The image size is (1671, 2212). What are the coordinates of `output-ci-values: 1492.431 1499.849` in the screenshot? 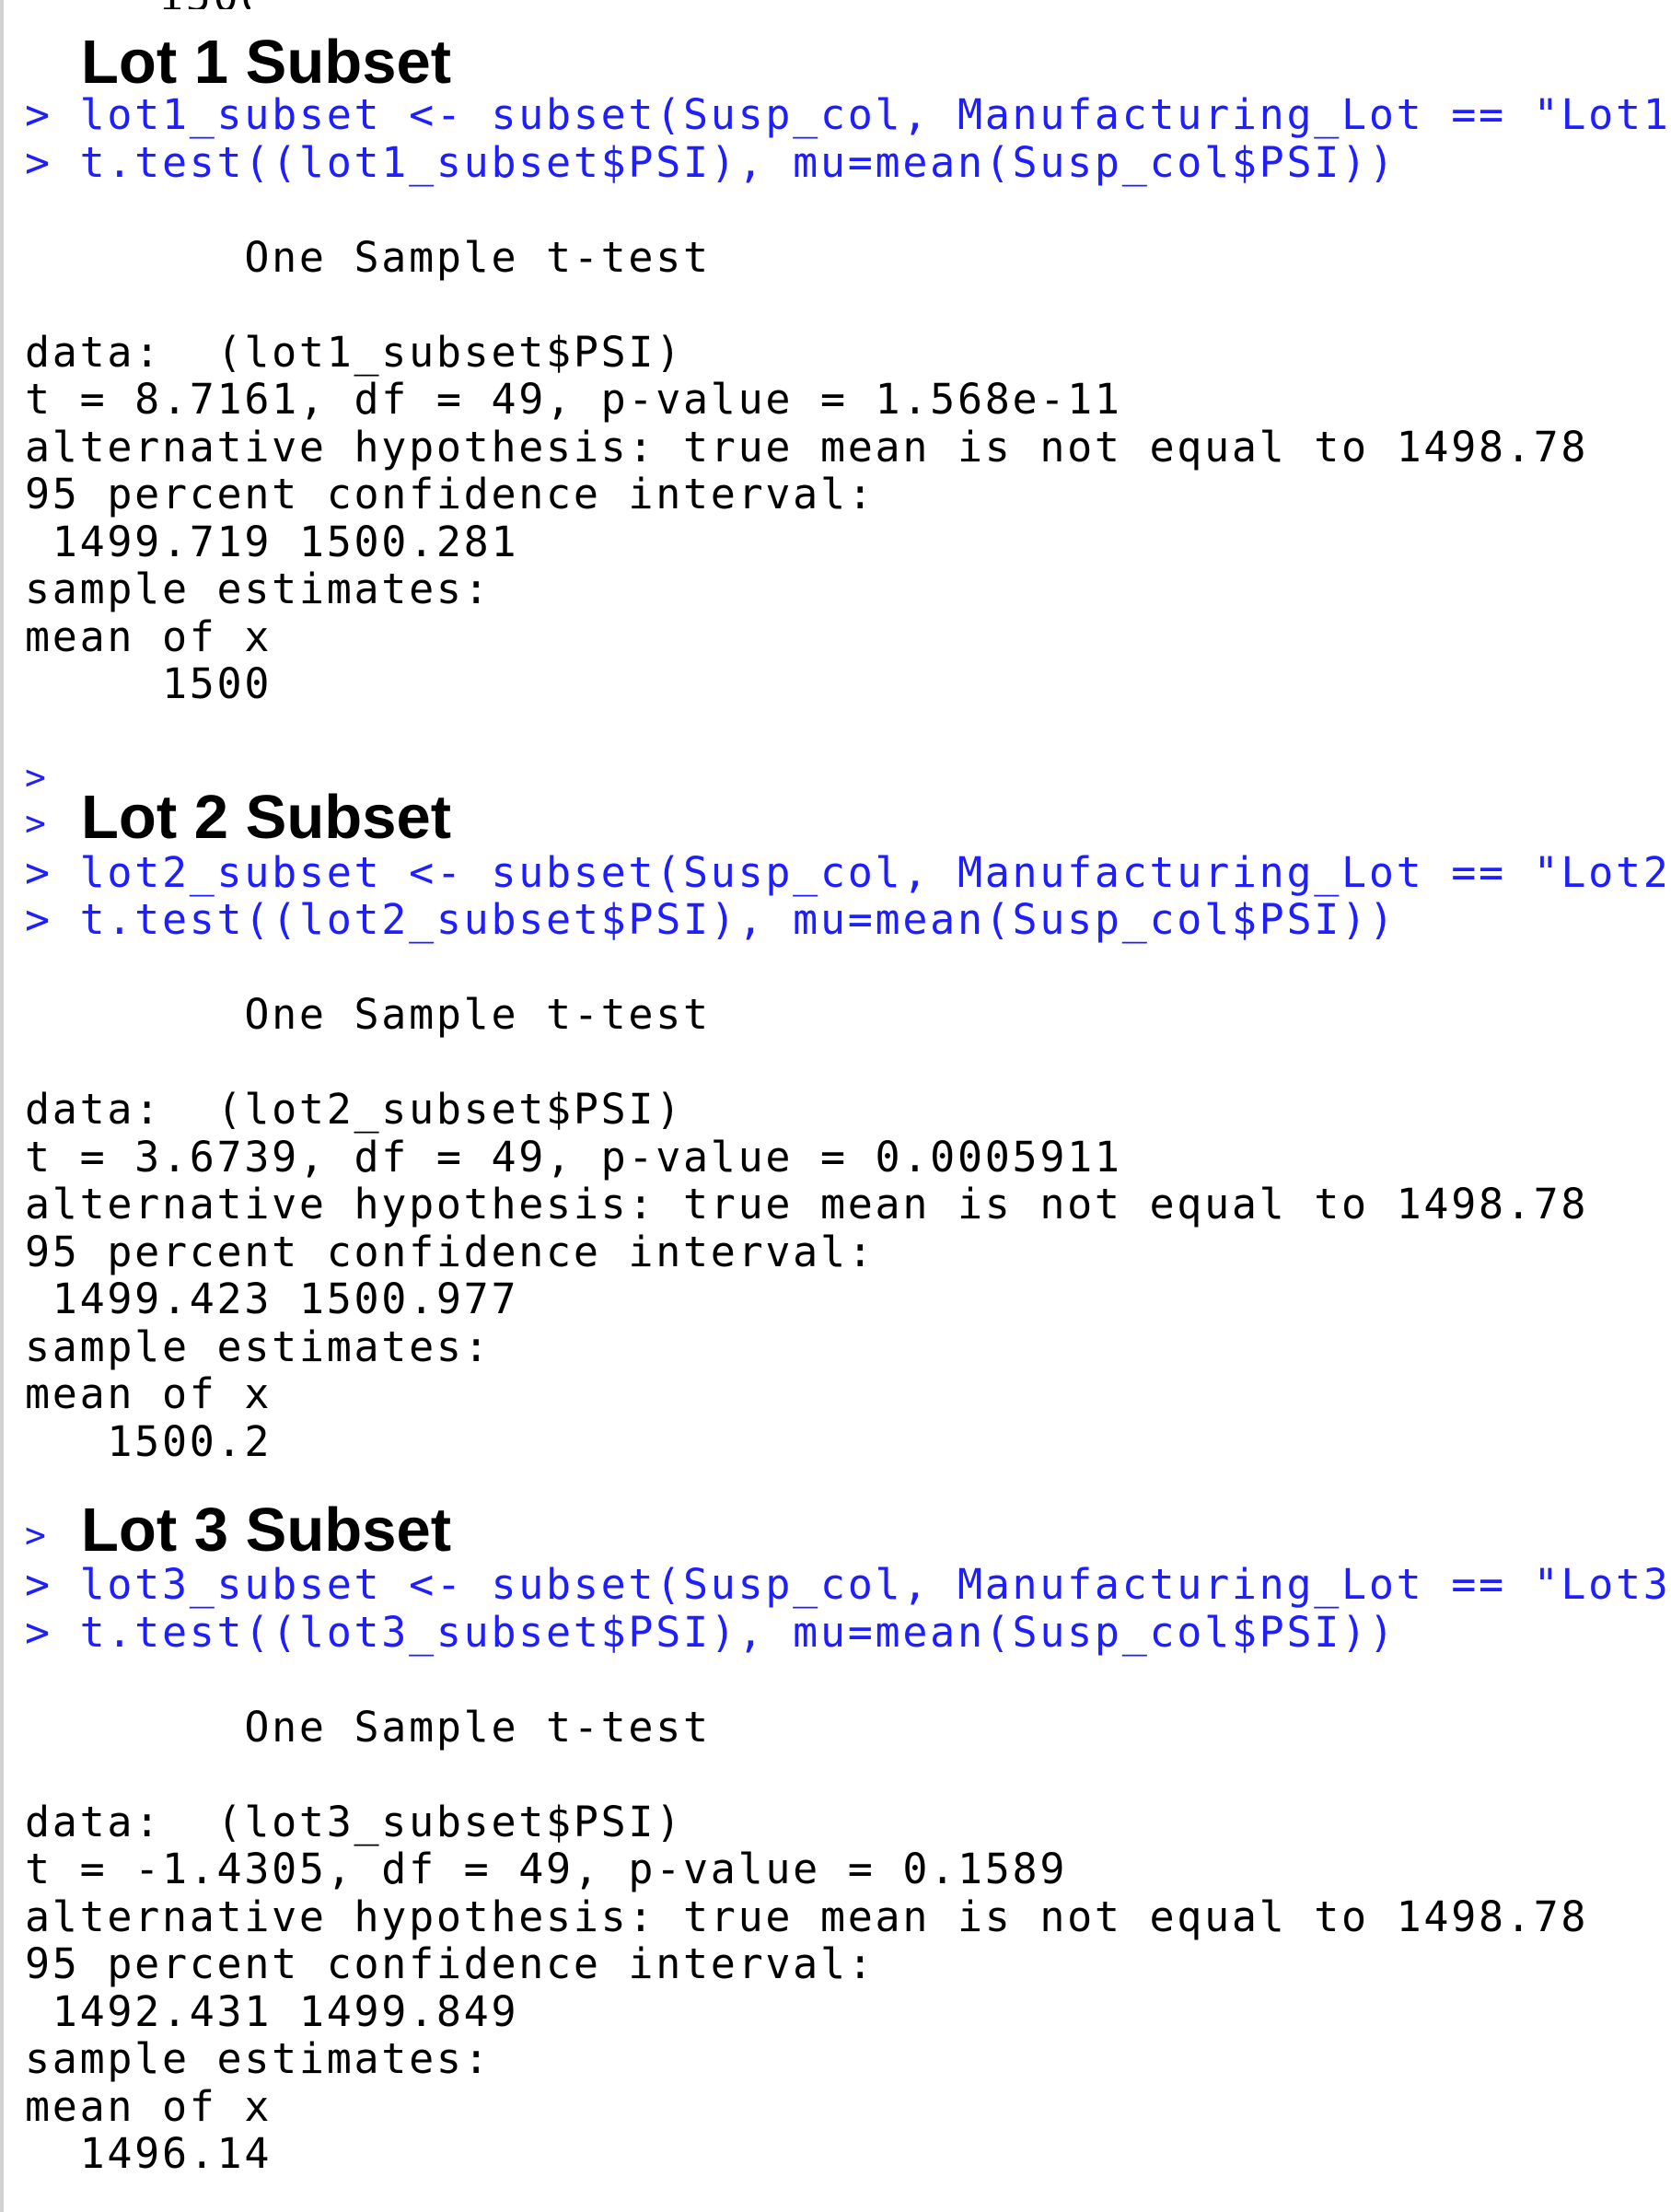 It's located at (272, 2011).